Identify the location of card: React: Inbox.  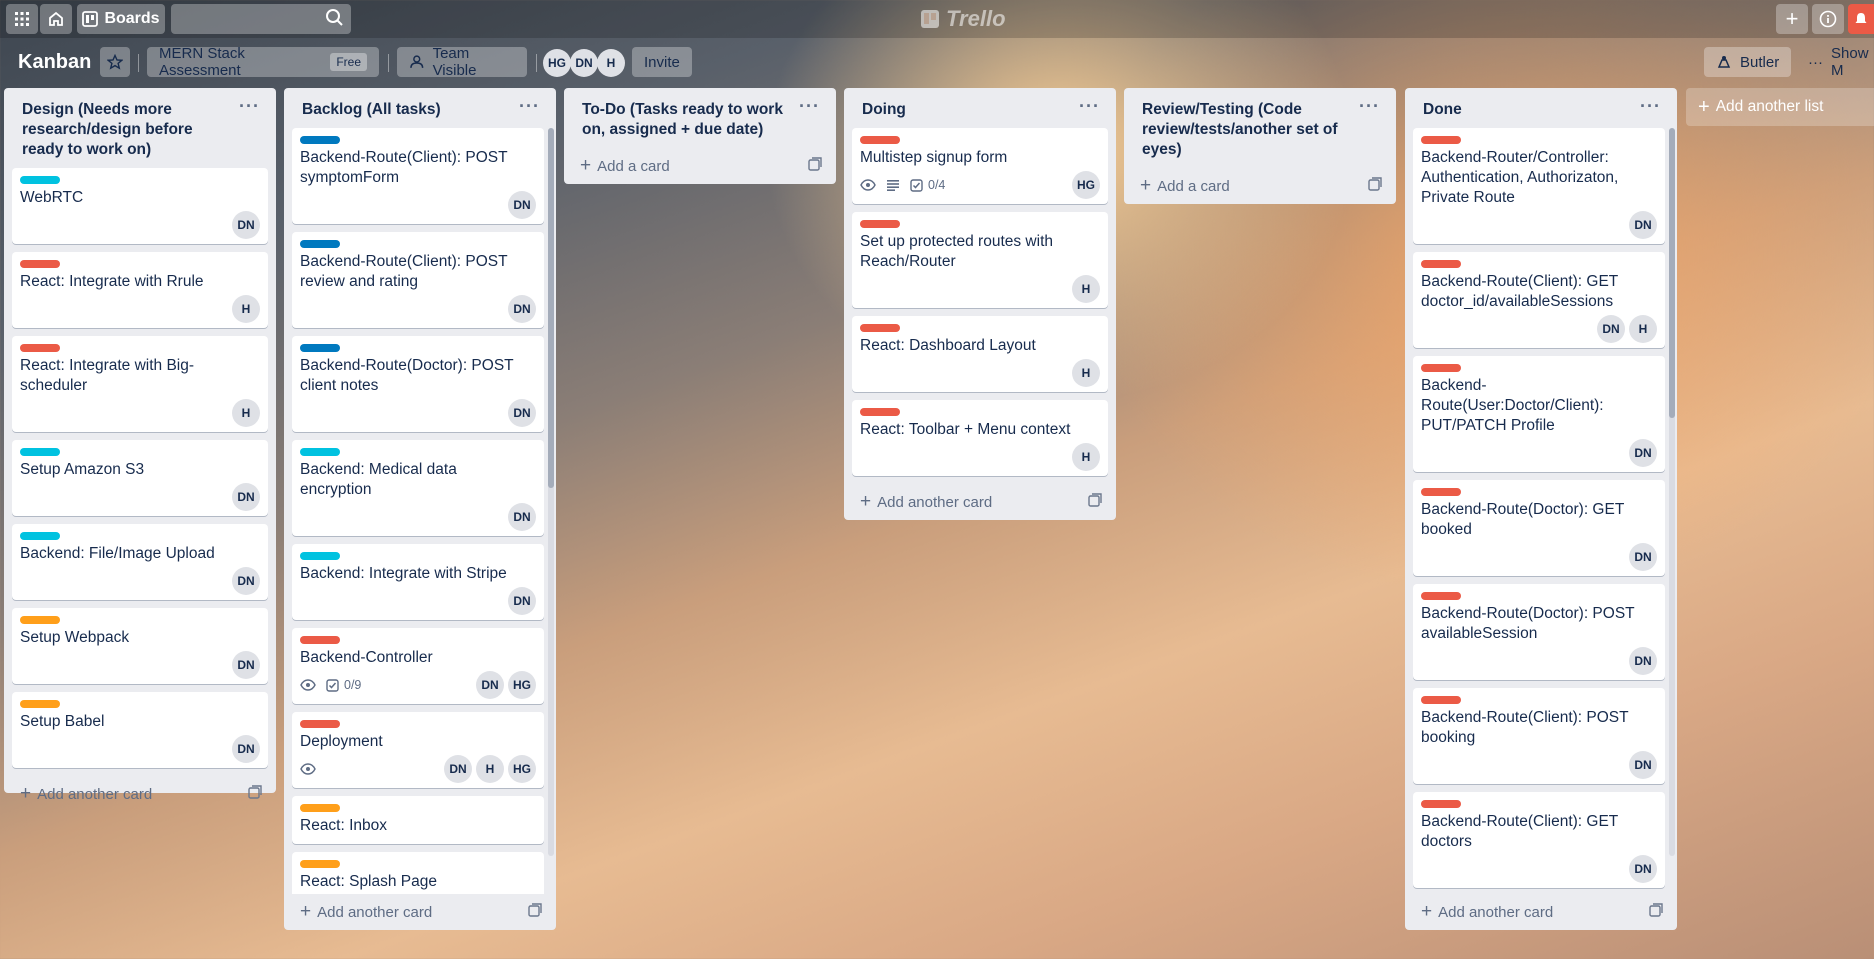
(418, 820).